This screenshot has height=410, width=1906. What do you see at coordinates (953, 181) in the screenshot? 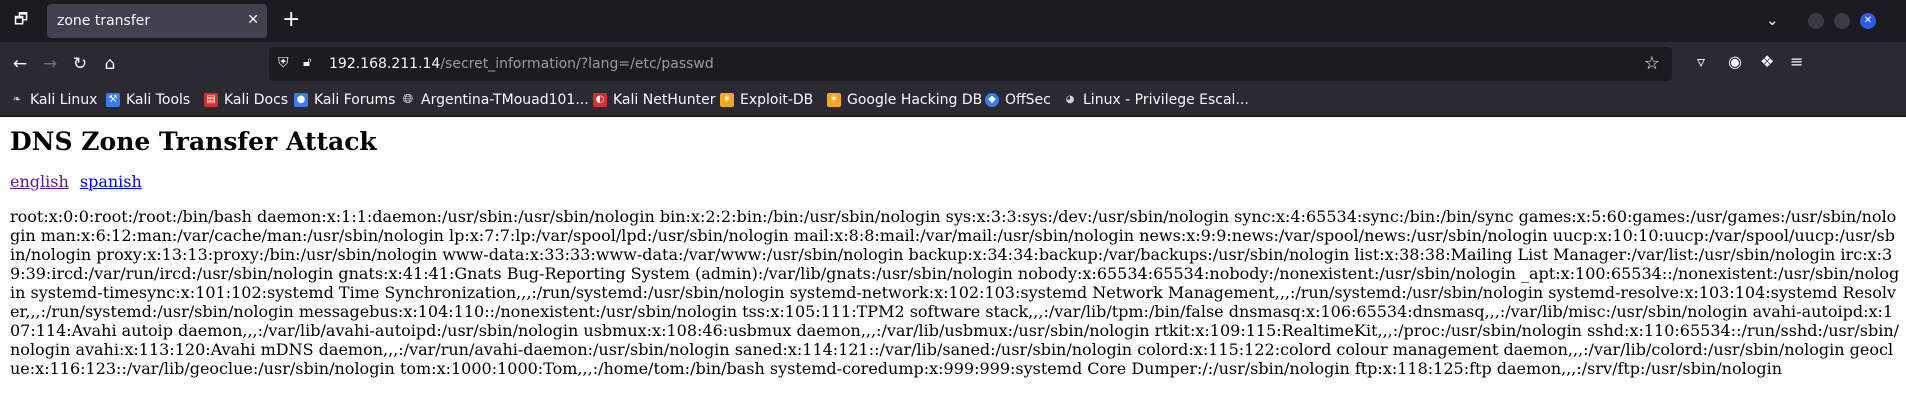
I see `language-links: english spanish` at bounding box center [953, 181].